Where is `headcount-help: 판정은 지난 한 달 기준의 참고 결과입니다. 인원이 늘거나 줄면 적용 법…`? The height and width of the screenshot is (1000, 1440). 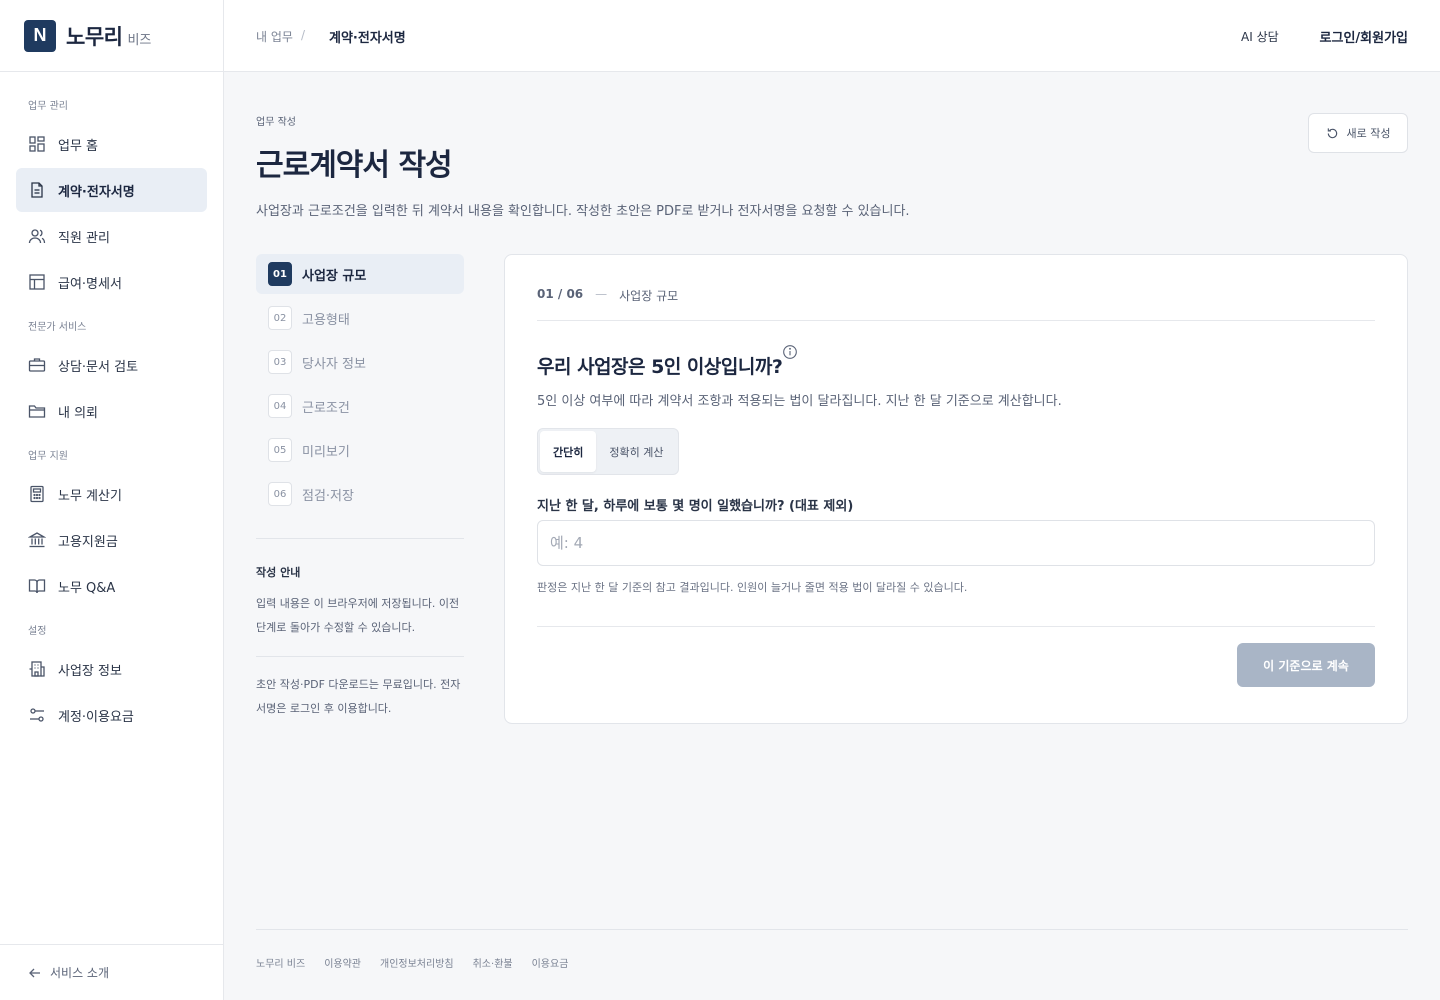 headcount-help: 판정은 지난 한 달 기준의 참고 결과입니다. 인원이 늘거나 줄면 적용 법… is located at coordinates (752, 587).